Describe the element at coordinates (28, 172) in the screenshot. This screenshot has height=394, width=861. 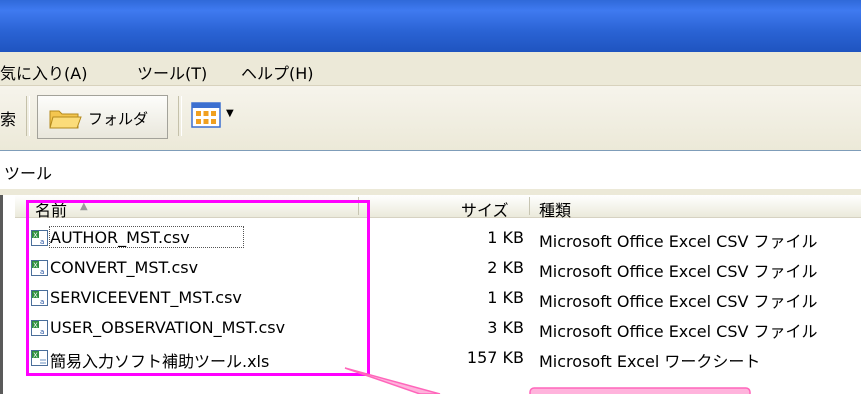
I see `address-input: ツール` at that location.